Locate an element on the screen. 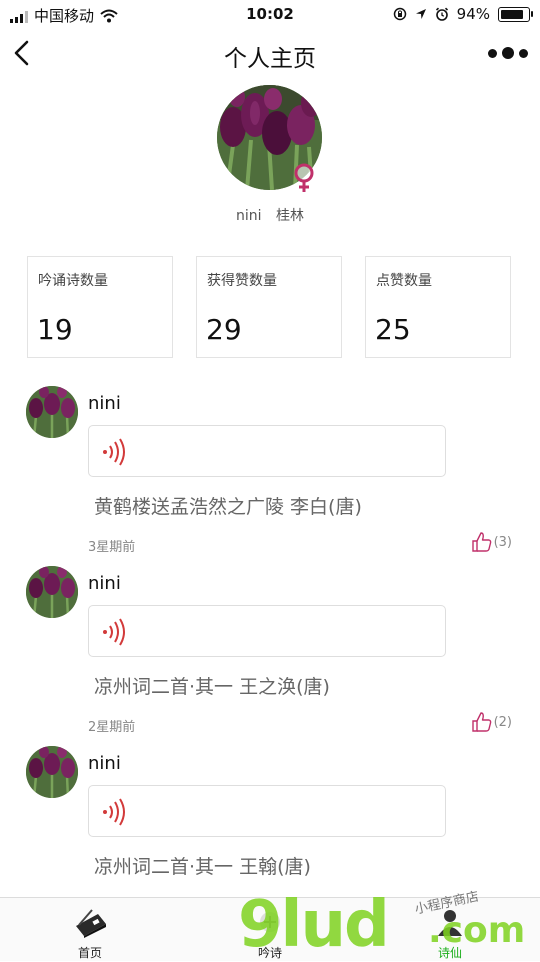  nav-bar: 个人主页 is located at coordinates (270, 54).